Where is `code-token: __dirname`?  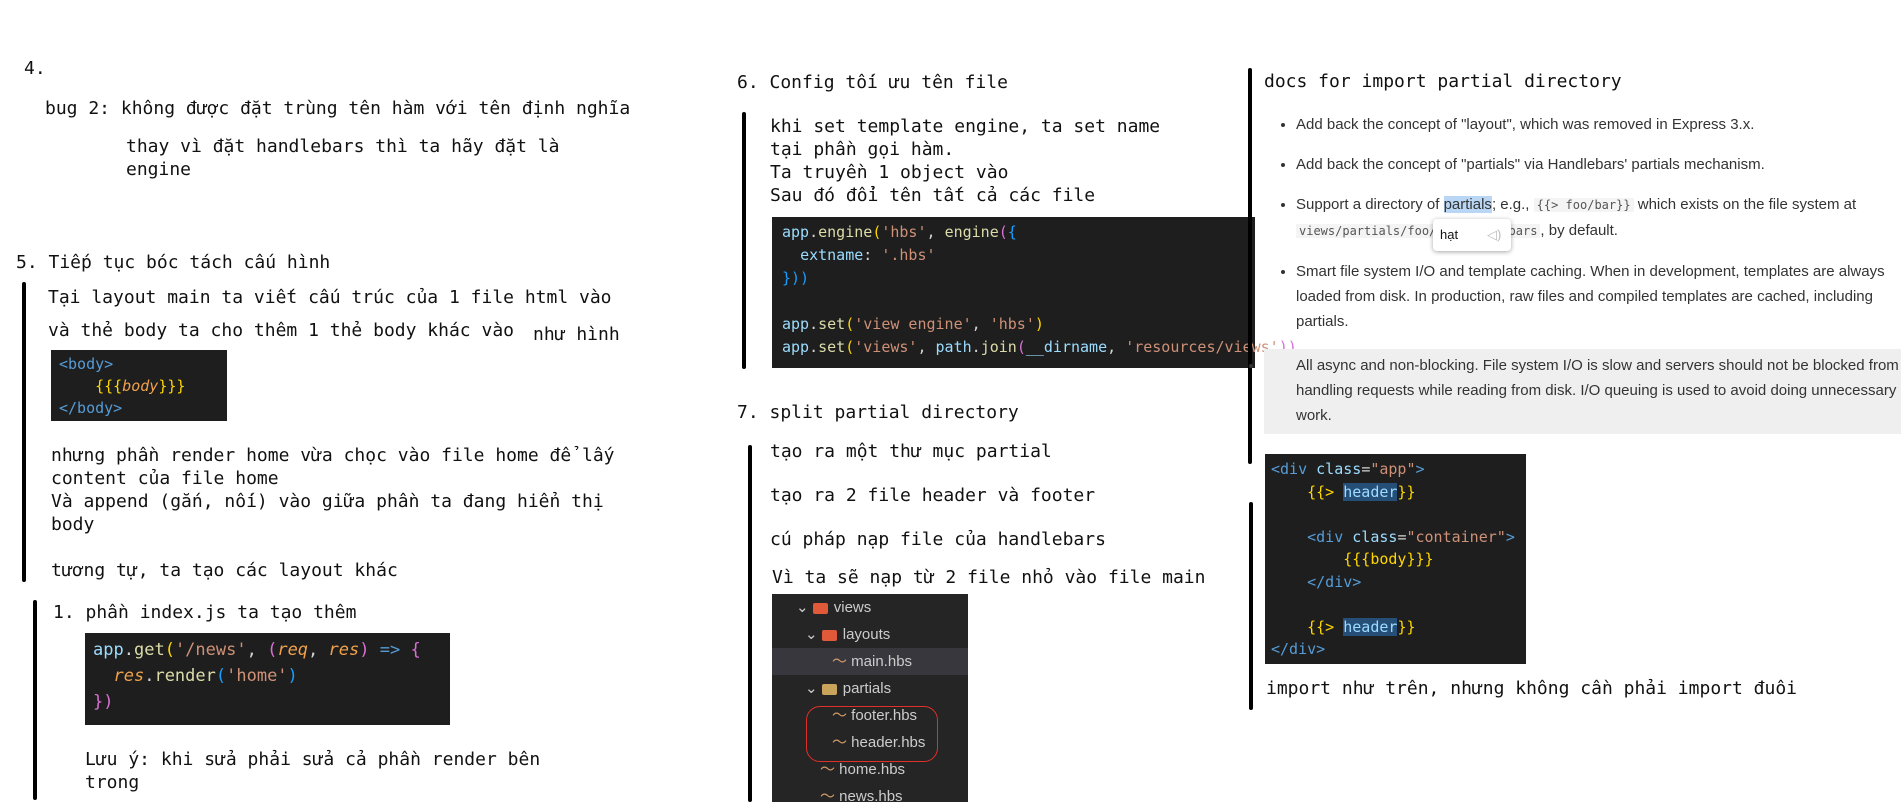
code-token: __dirname is located at coordinates (1066, 347).